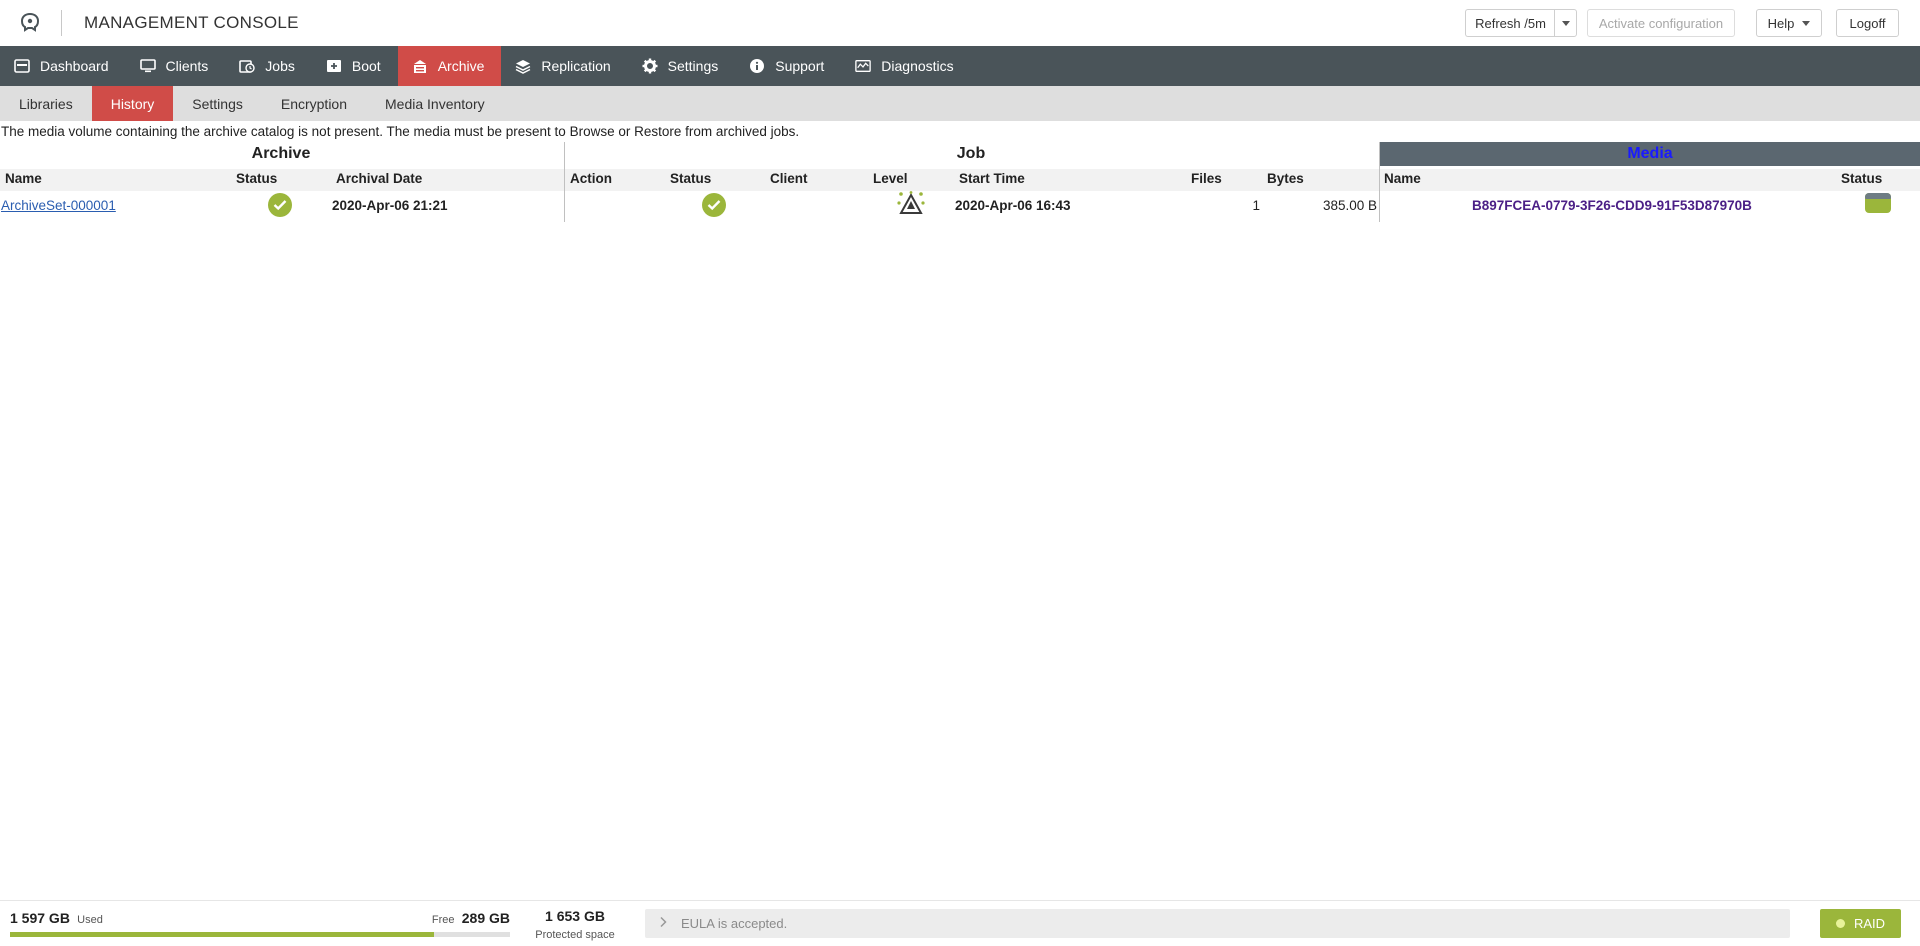 Image resolution: width=1920 pixels, height=946 pixels. What do you see at coordinates (663, 923) in the screenshot?
I see `chevron-right-icon` at bounding box center [663, 923].